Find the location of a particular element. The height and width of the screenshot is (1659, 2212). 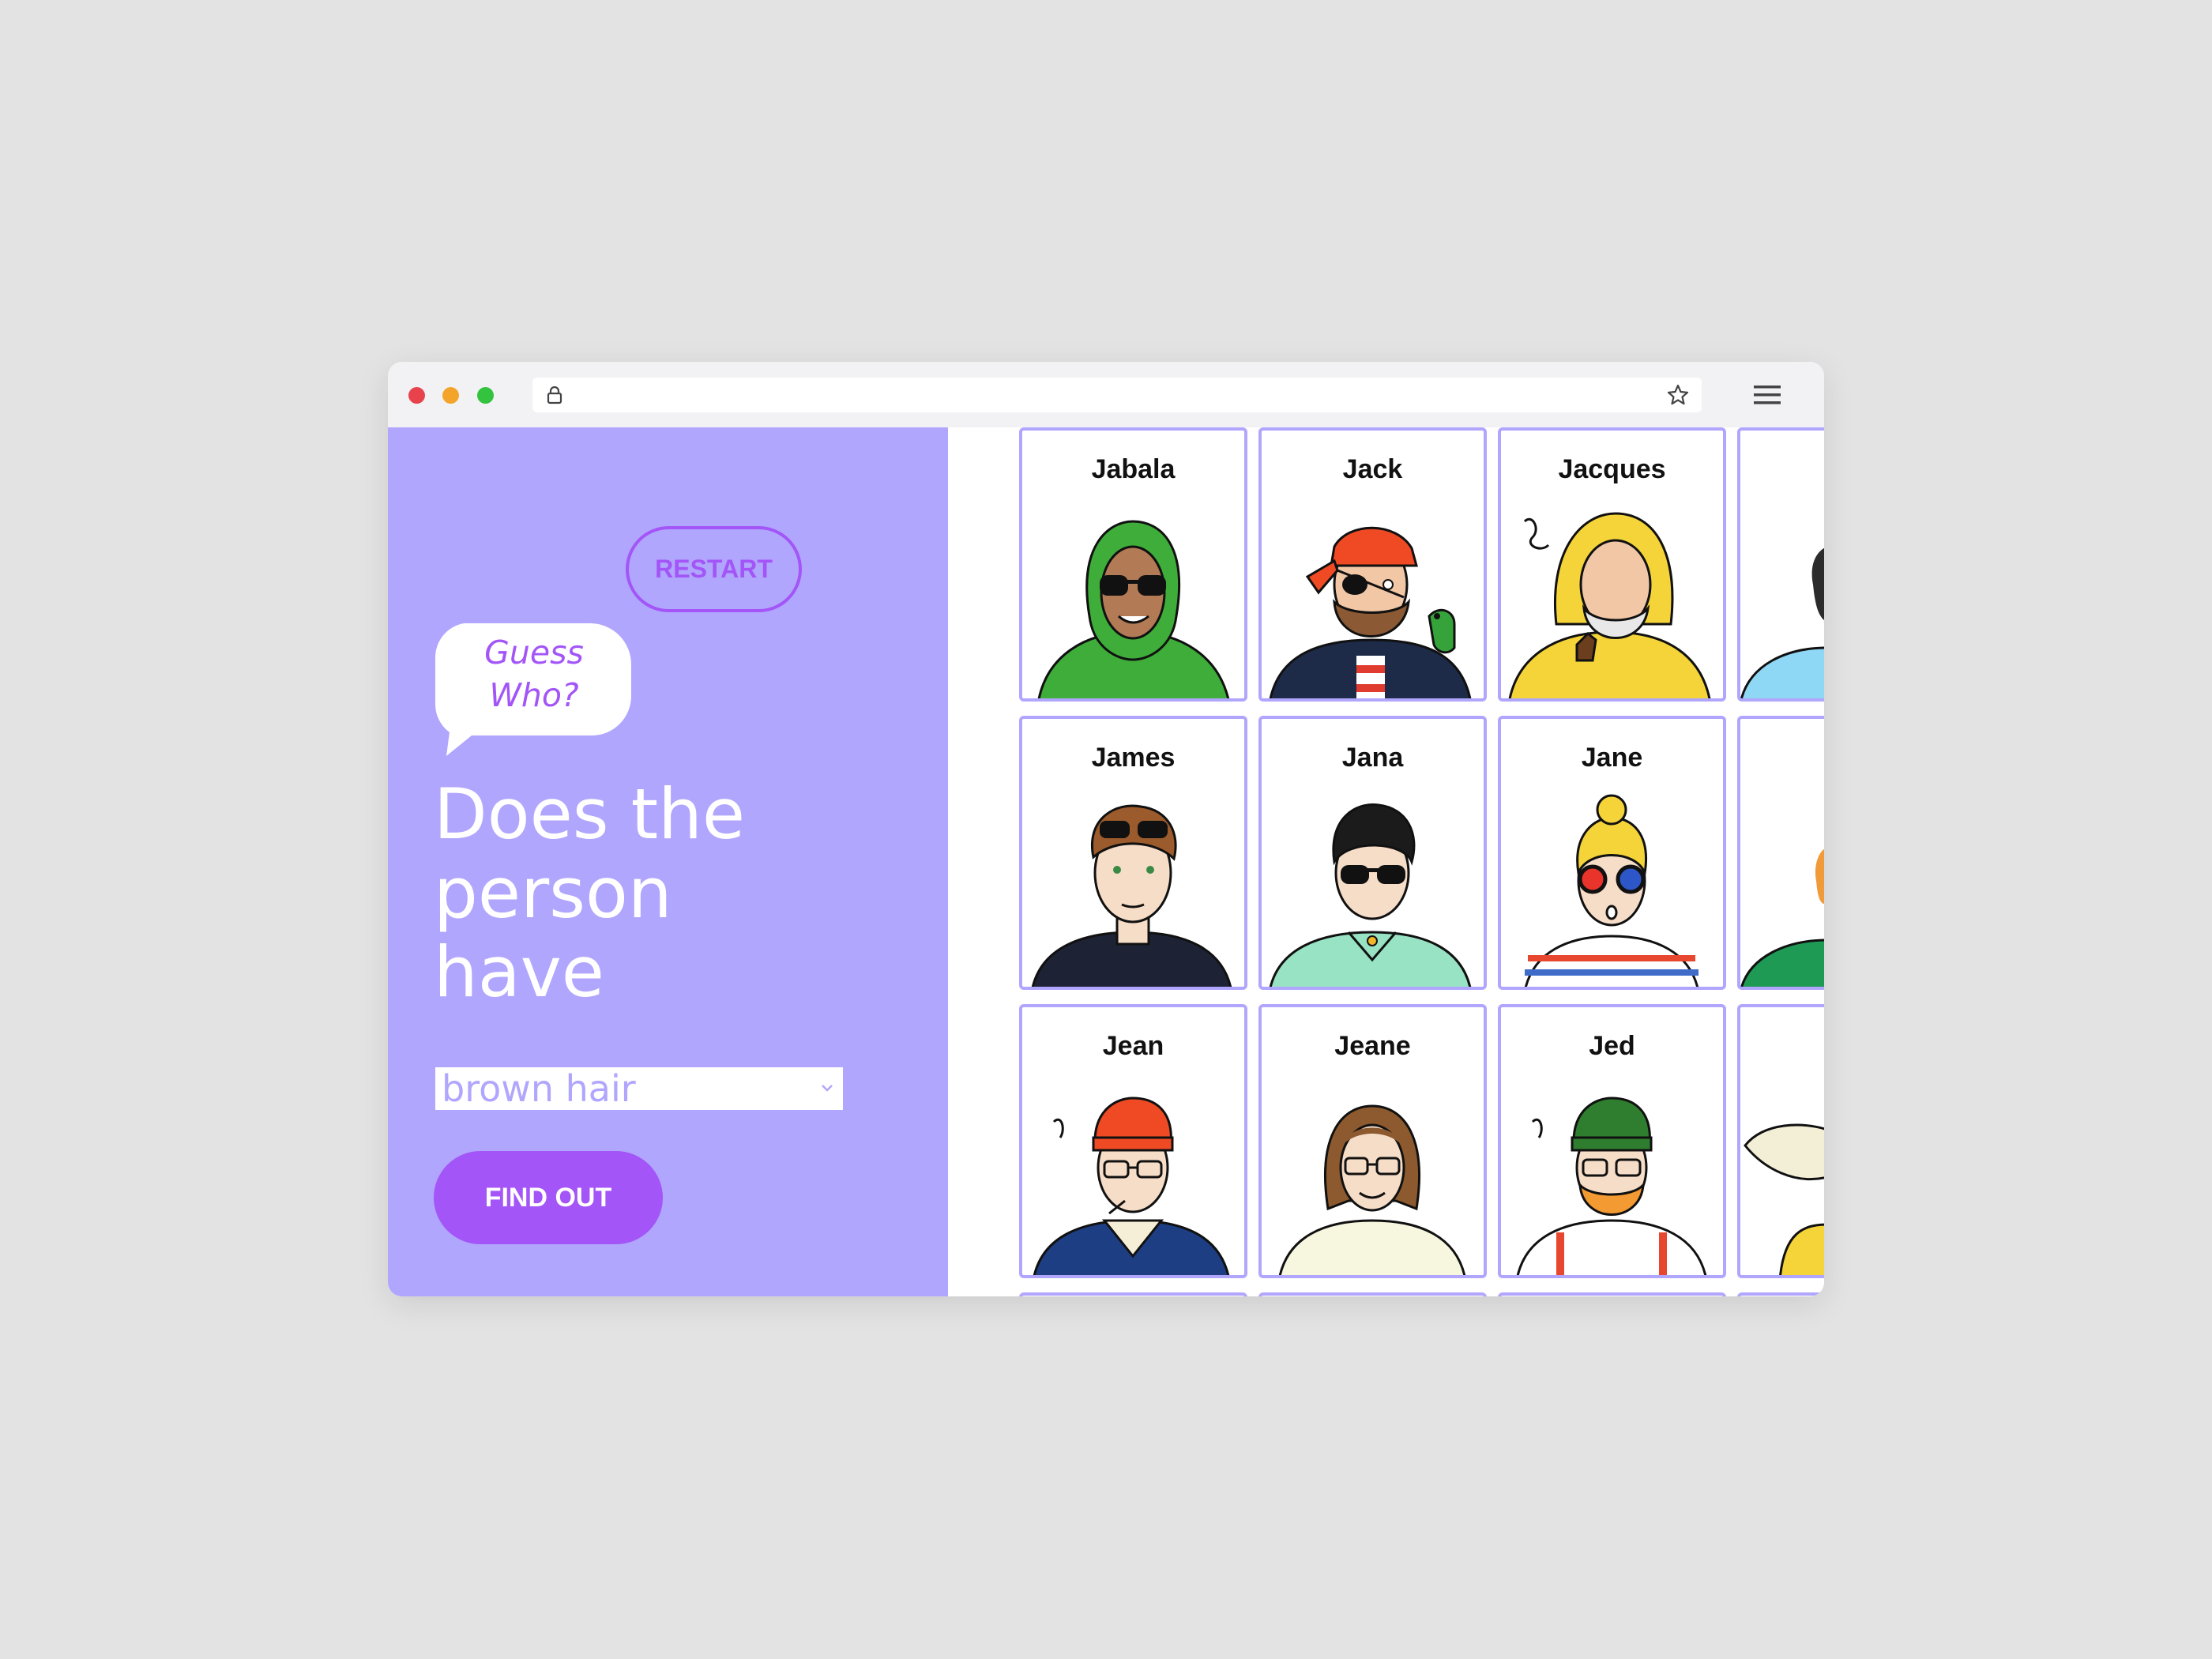

character-card-jane: Jane is located at coordinates (1612, 853).